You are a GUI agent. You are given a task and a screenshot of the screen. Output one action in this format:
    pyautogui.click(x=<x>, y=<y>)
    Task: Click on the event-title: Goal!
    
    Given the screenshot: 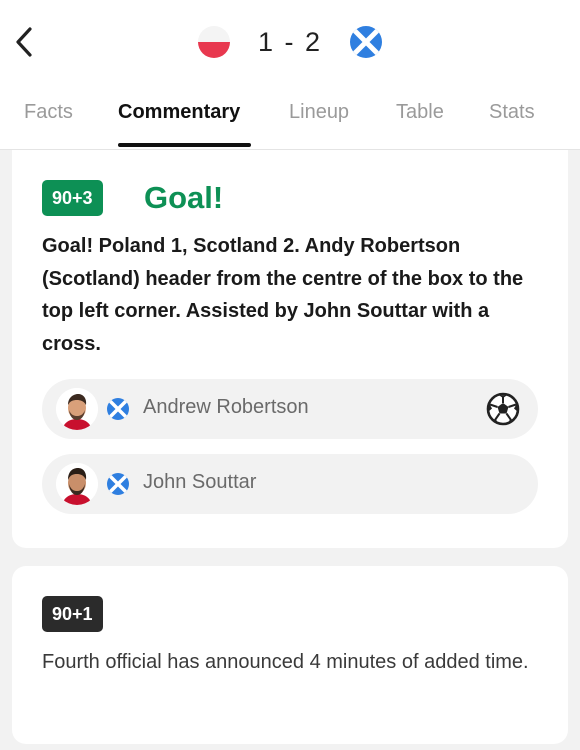 What is the action you would take?
    pyautogui.click(x=184, y=197)
    